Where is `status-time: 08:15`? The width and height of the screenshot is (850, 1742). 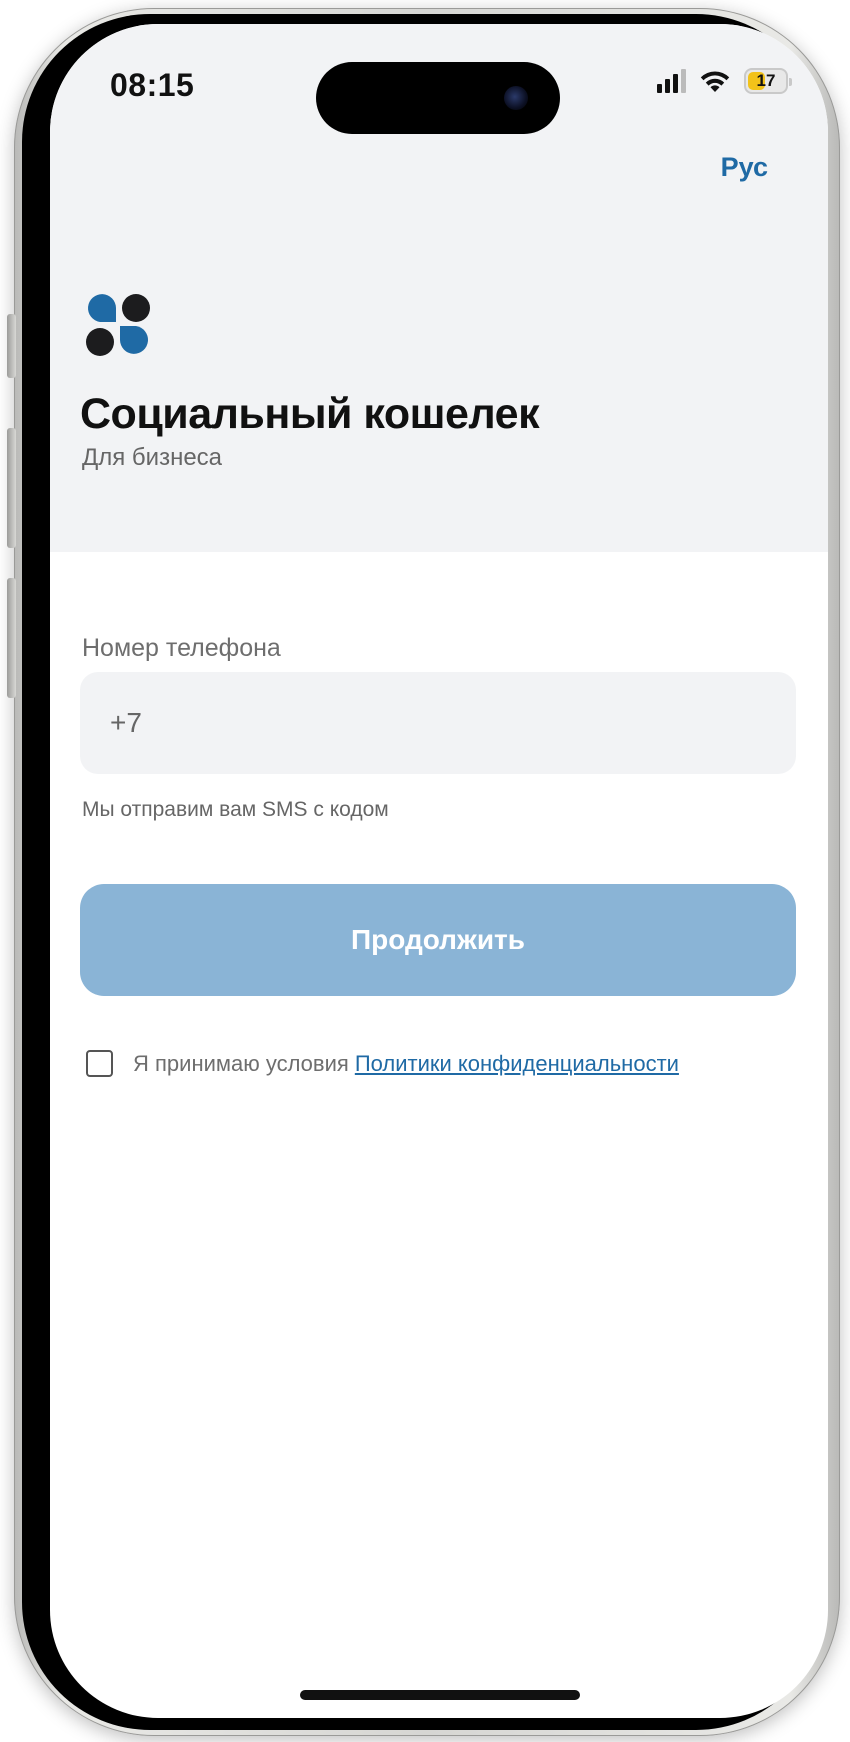
status-time: 08:15 is located at coordinates (152, 85).